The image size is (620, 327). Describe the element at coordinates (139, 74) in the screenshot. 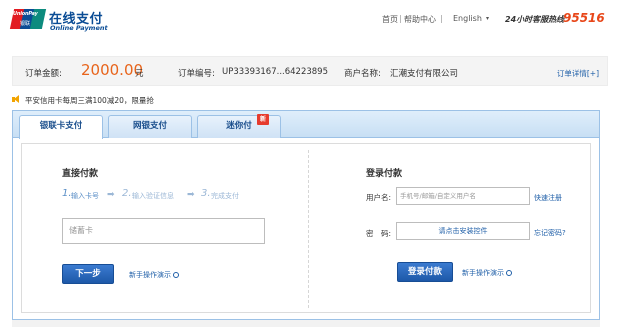

I see `amount-unit: 元` at that location.